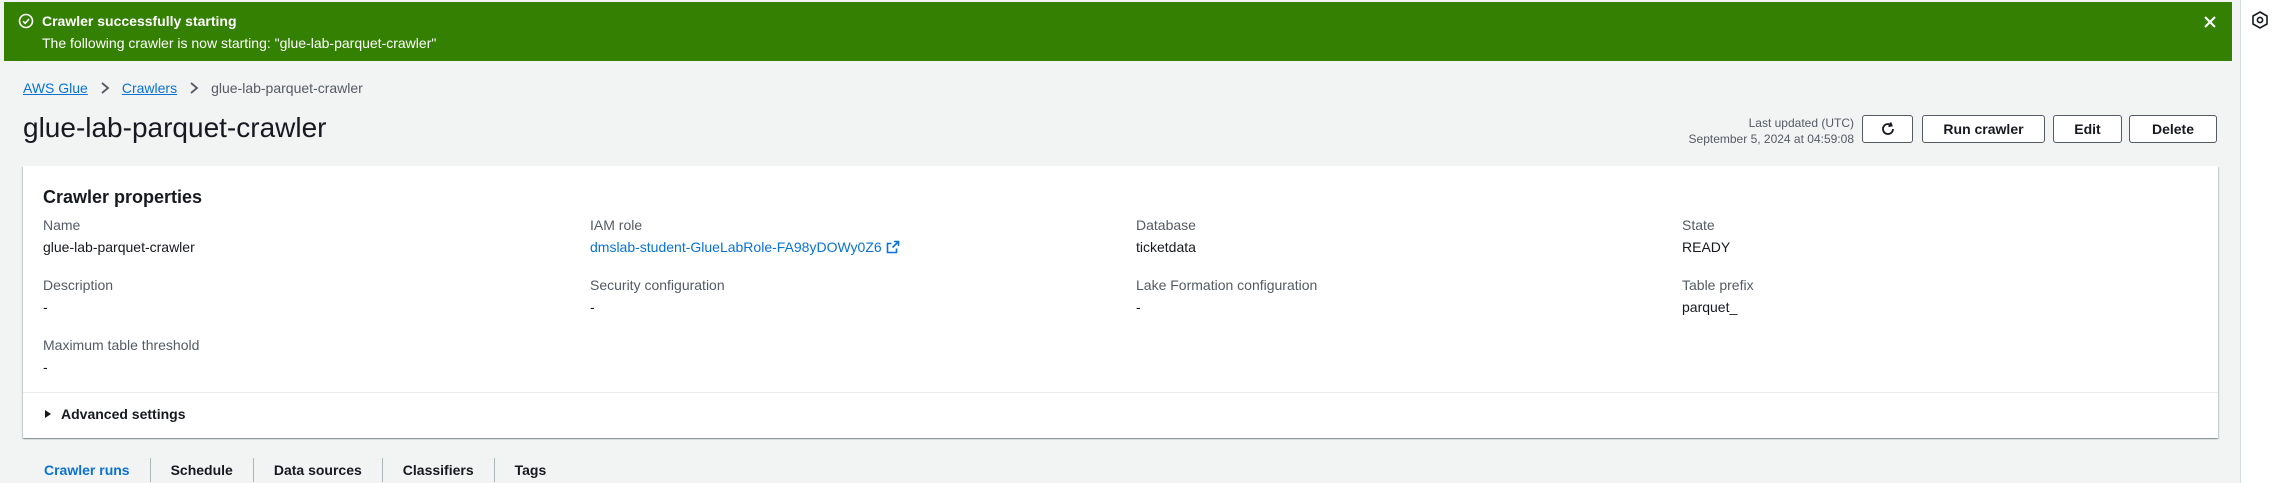  What do you see at coordinates (175, 127) in the screenshot?
I see `page-title: glue-lab-parquet-crawler` at bounding box center [175, 127].